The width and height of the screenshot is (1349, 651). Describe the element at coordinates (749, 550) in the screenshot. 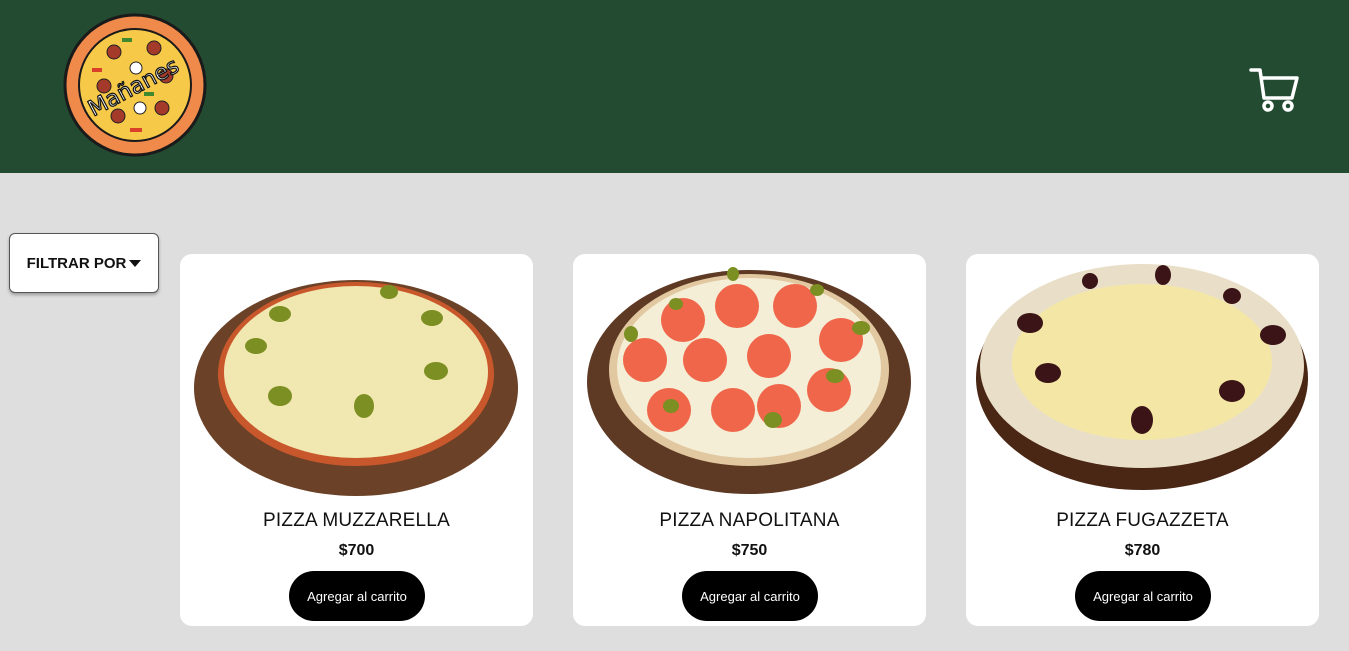

I see `product-price: $750` at that location.